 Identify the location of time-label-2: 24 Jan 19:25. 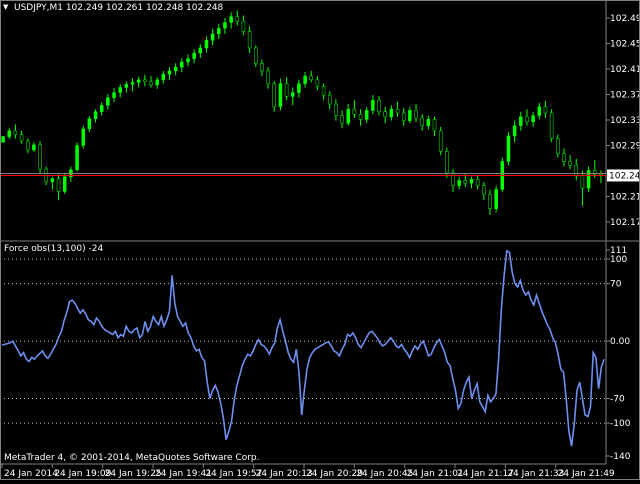
(133, 474).